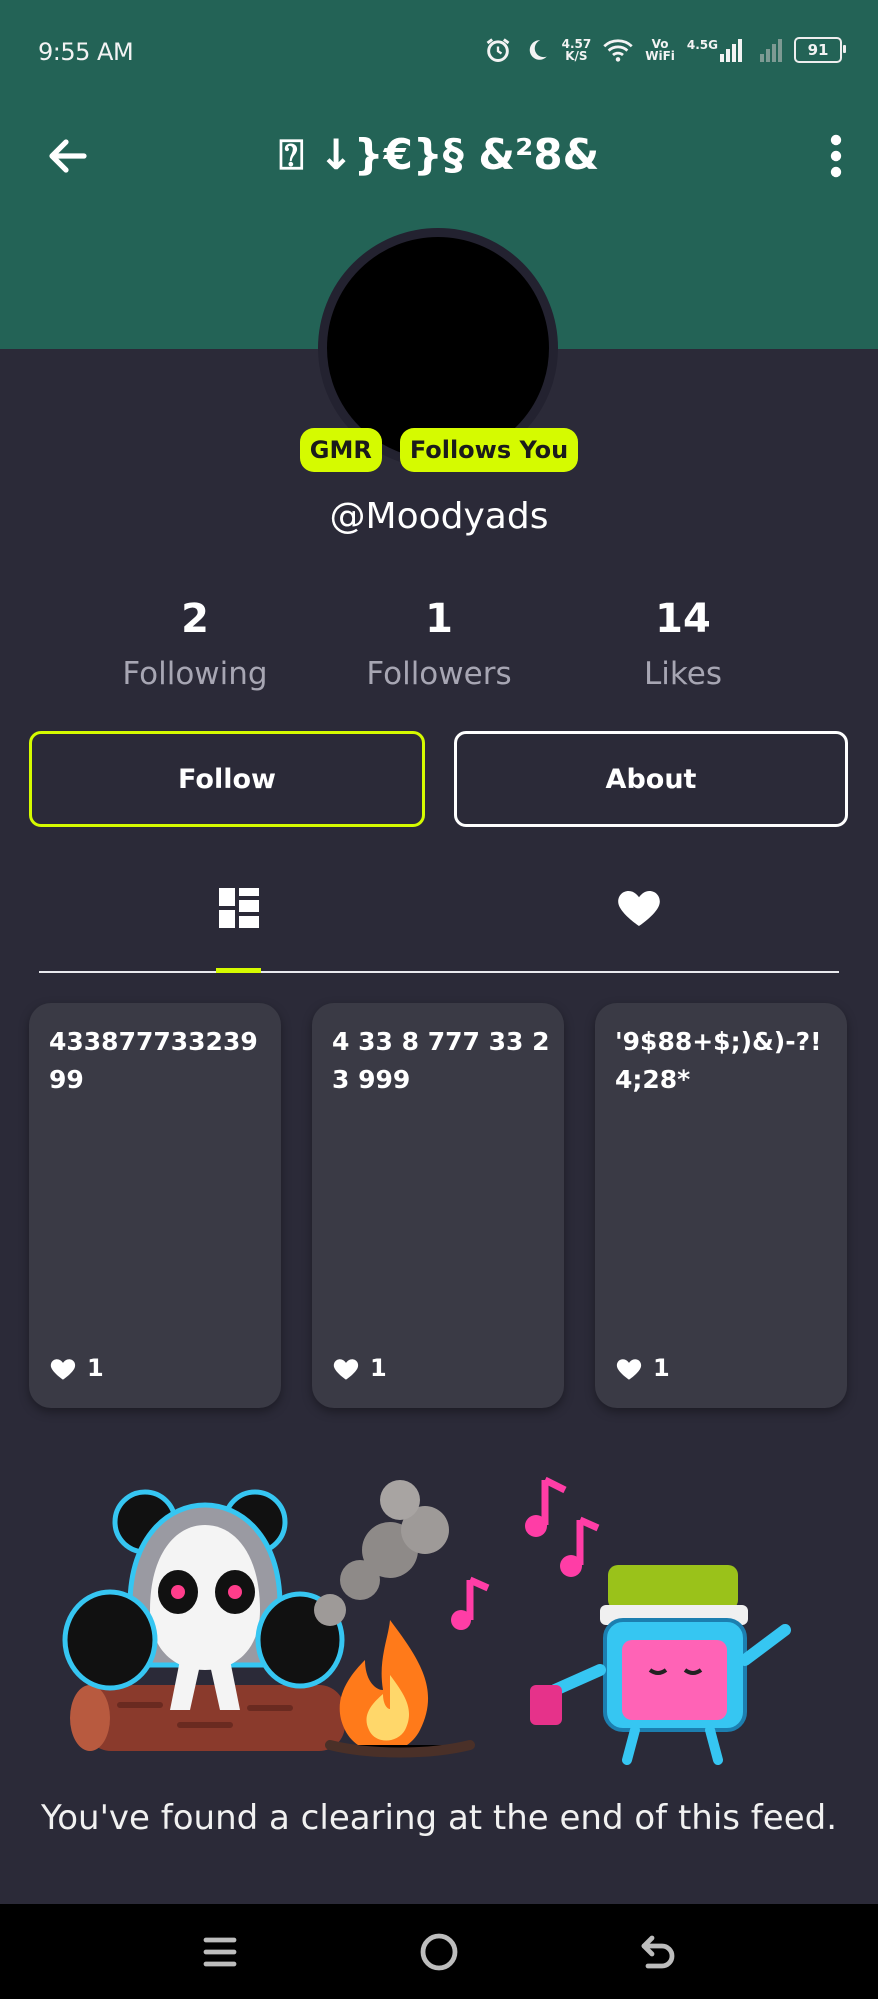 This screenshot has width=878, height=1999. Describe the element at coordinates (195, 674) in the screenshot. I see `stat-label: Following` at that location.